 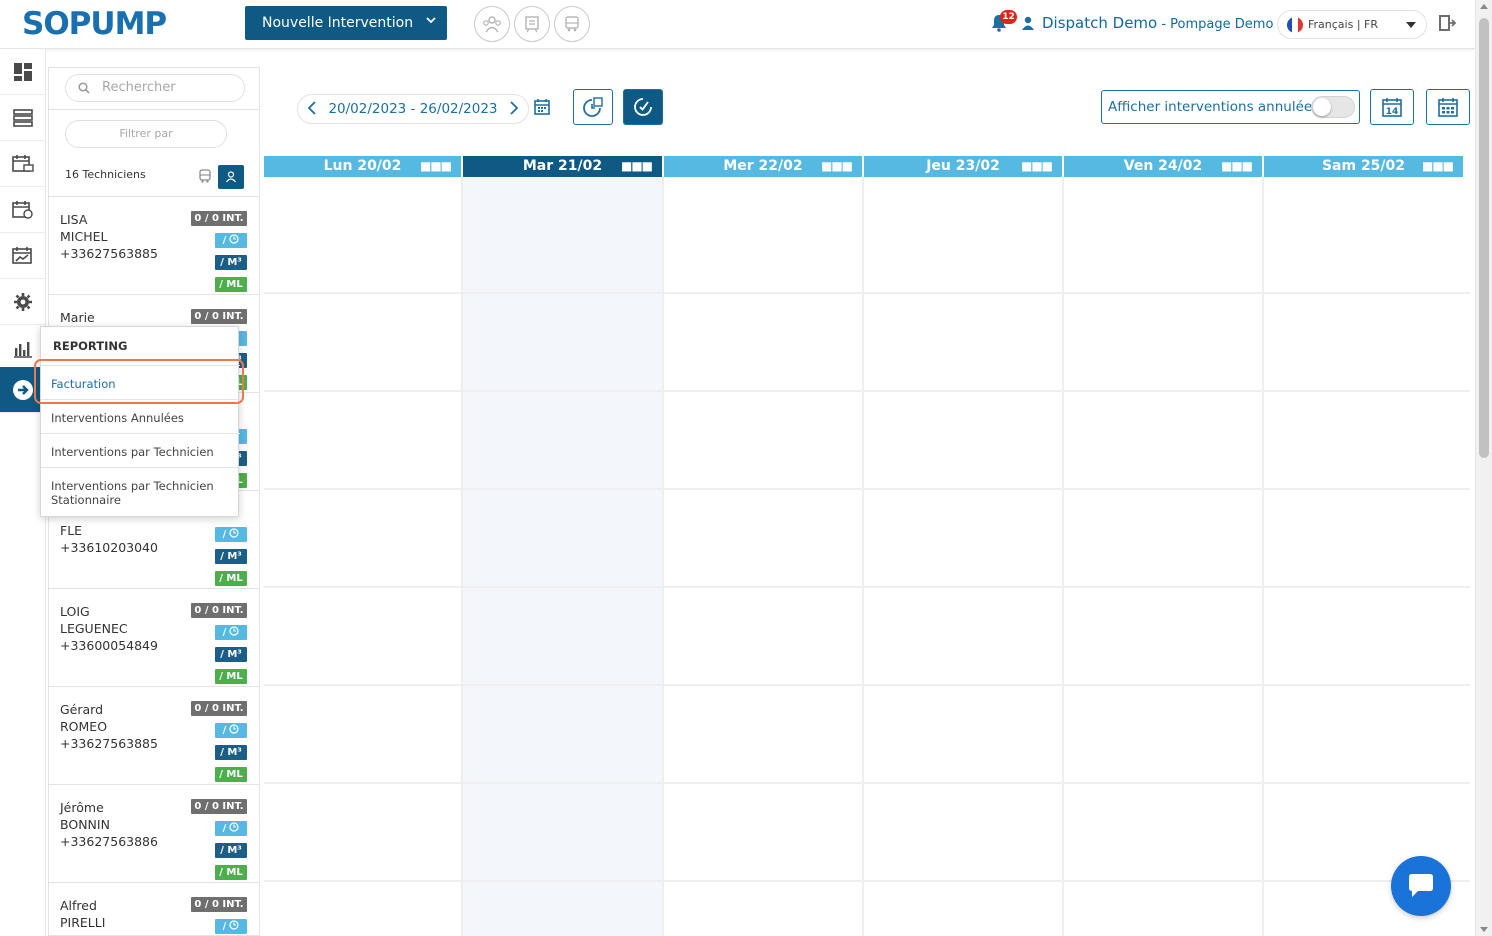 I want to click on pump-icon-button, so click(x=532, y=24).